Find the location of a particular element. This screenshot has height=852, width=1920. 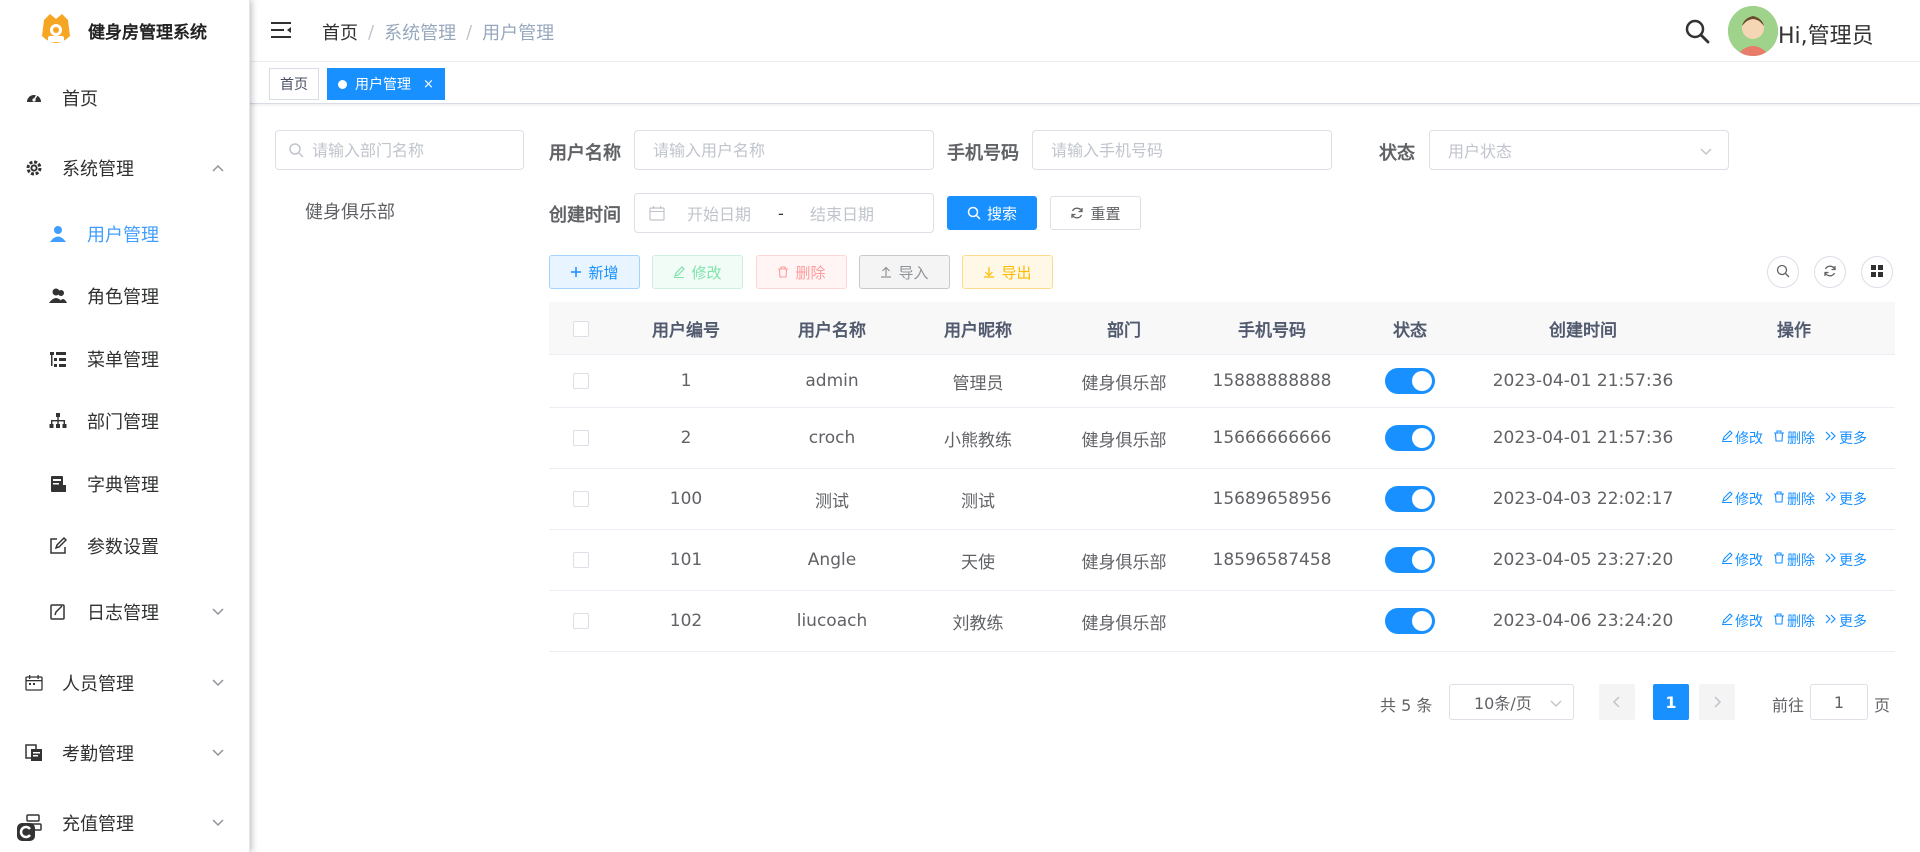

hamburger-menu-icon is located at coordinates (281, 30).